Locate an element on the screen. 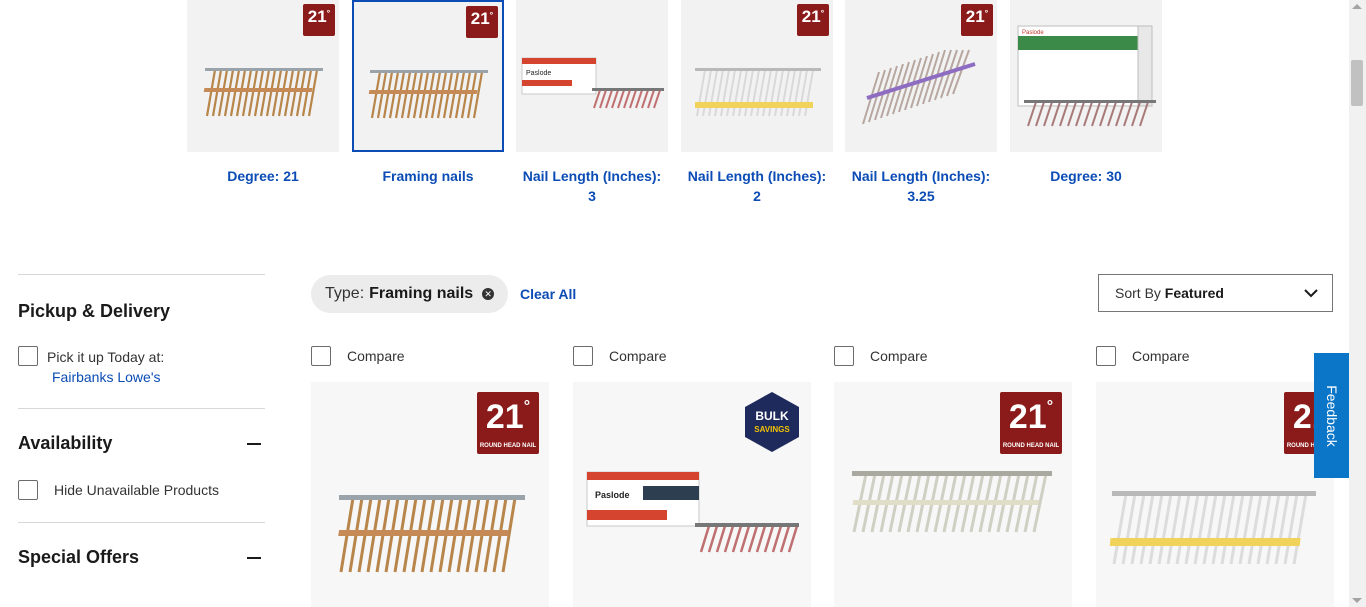 This screenshot has width=1366, height=607. bulk-savings-badge: BULK SAVINGS is located at coordinates (772, 422).